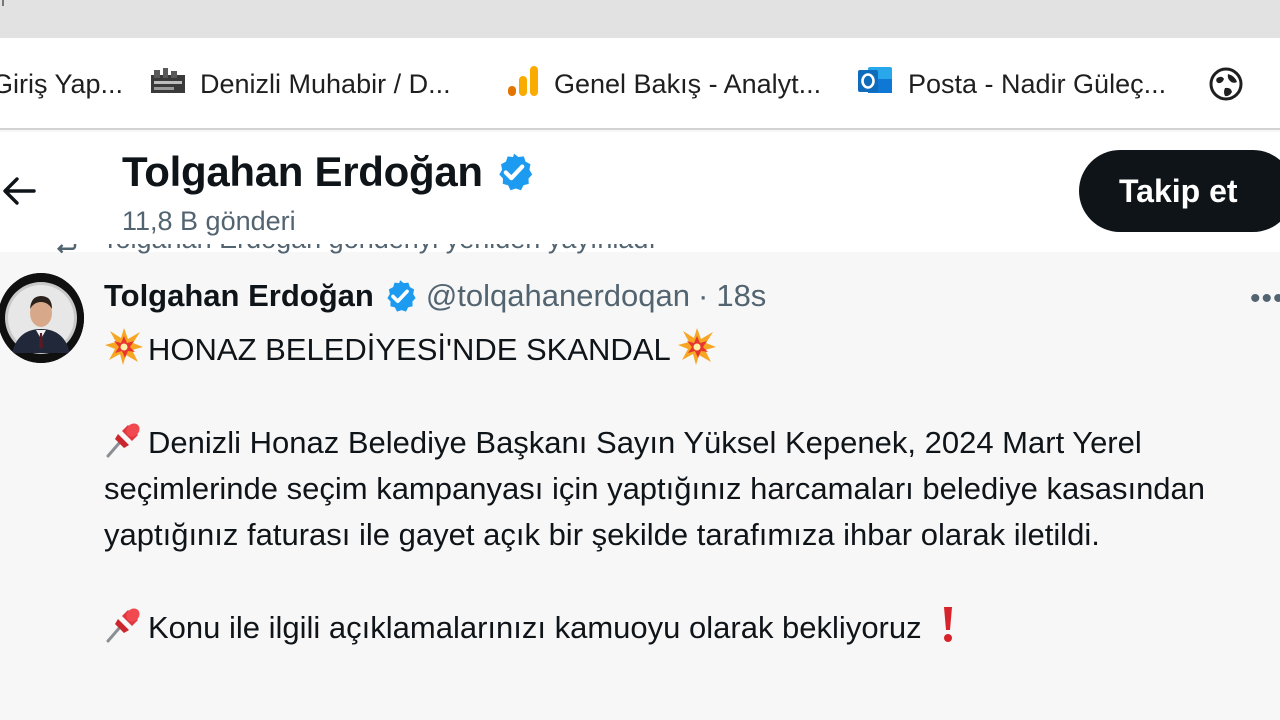  What do you see at coordinates (741, 296) in the screenshot?
I see `tweet-timestamp: 18s` at bounding box center [741, 296].